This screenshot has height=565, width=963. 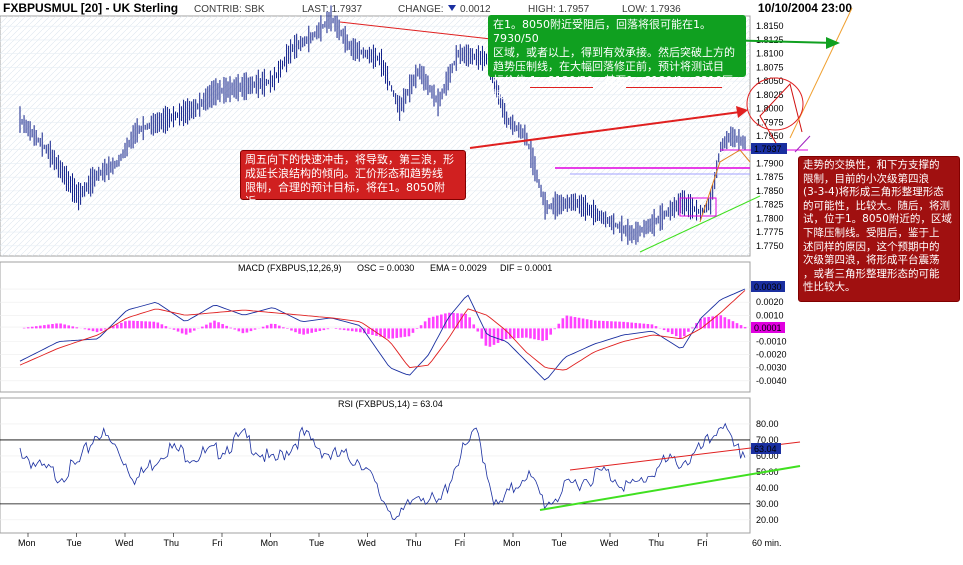 What do you see at coordinates (770, 177) in the screenshot?
I see `price-tick-label: 1.7875` at bounding box center [770, 177].